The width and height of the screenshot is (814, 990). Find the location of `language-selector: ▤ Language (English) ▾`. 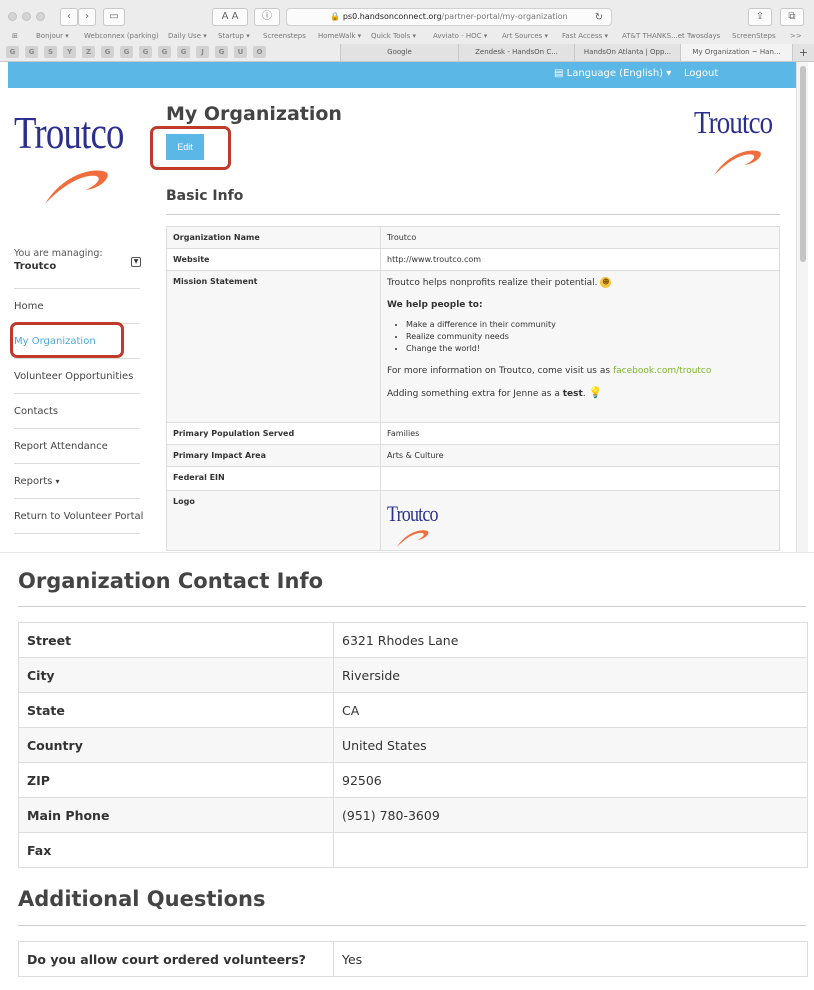

language-selector: ▤ Language (English) ▾ is located at coordinates (612, 73).